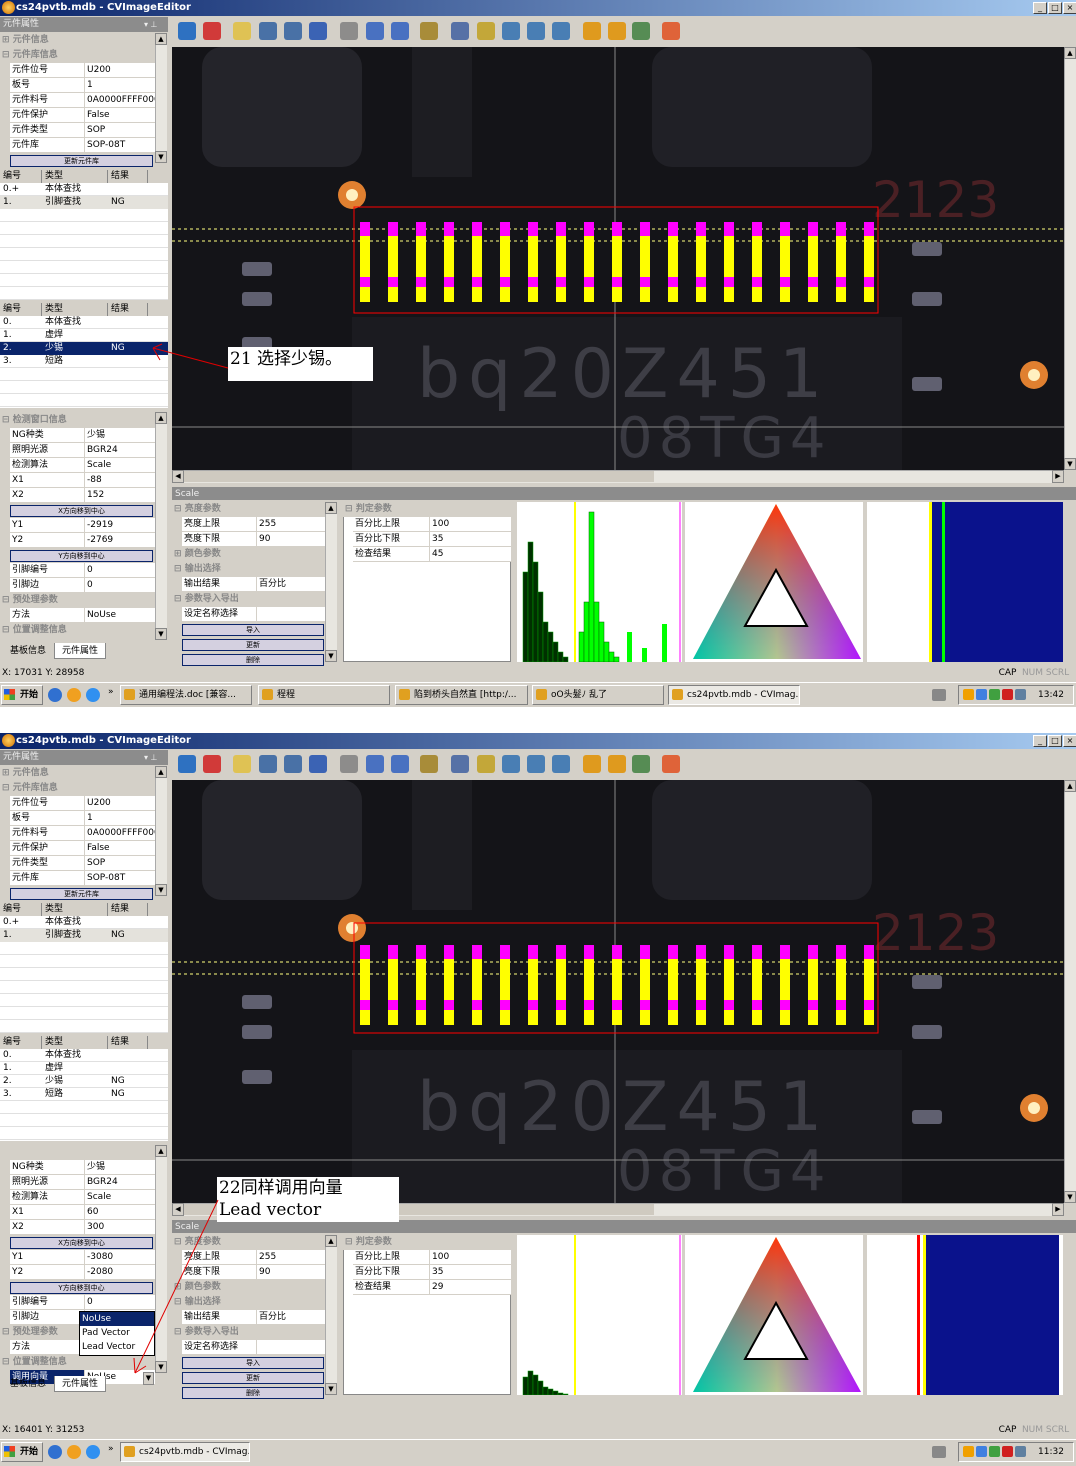 The height and width of the screenshot is (1466, 1076). What do you see at coordinates (84, 1094) in the screenshot?
I see `table-row: 3. 短路 NG` at bounding box center [84, 1094].